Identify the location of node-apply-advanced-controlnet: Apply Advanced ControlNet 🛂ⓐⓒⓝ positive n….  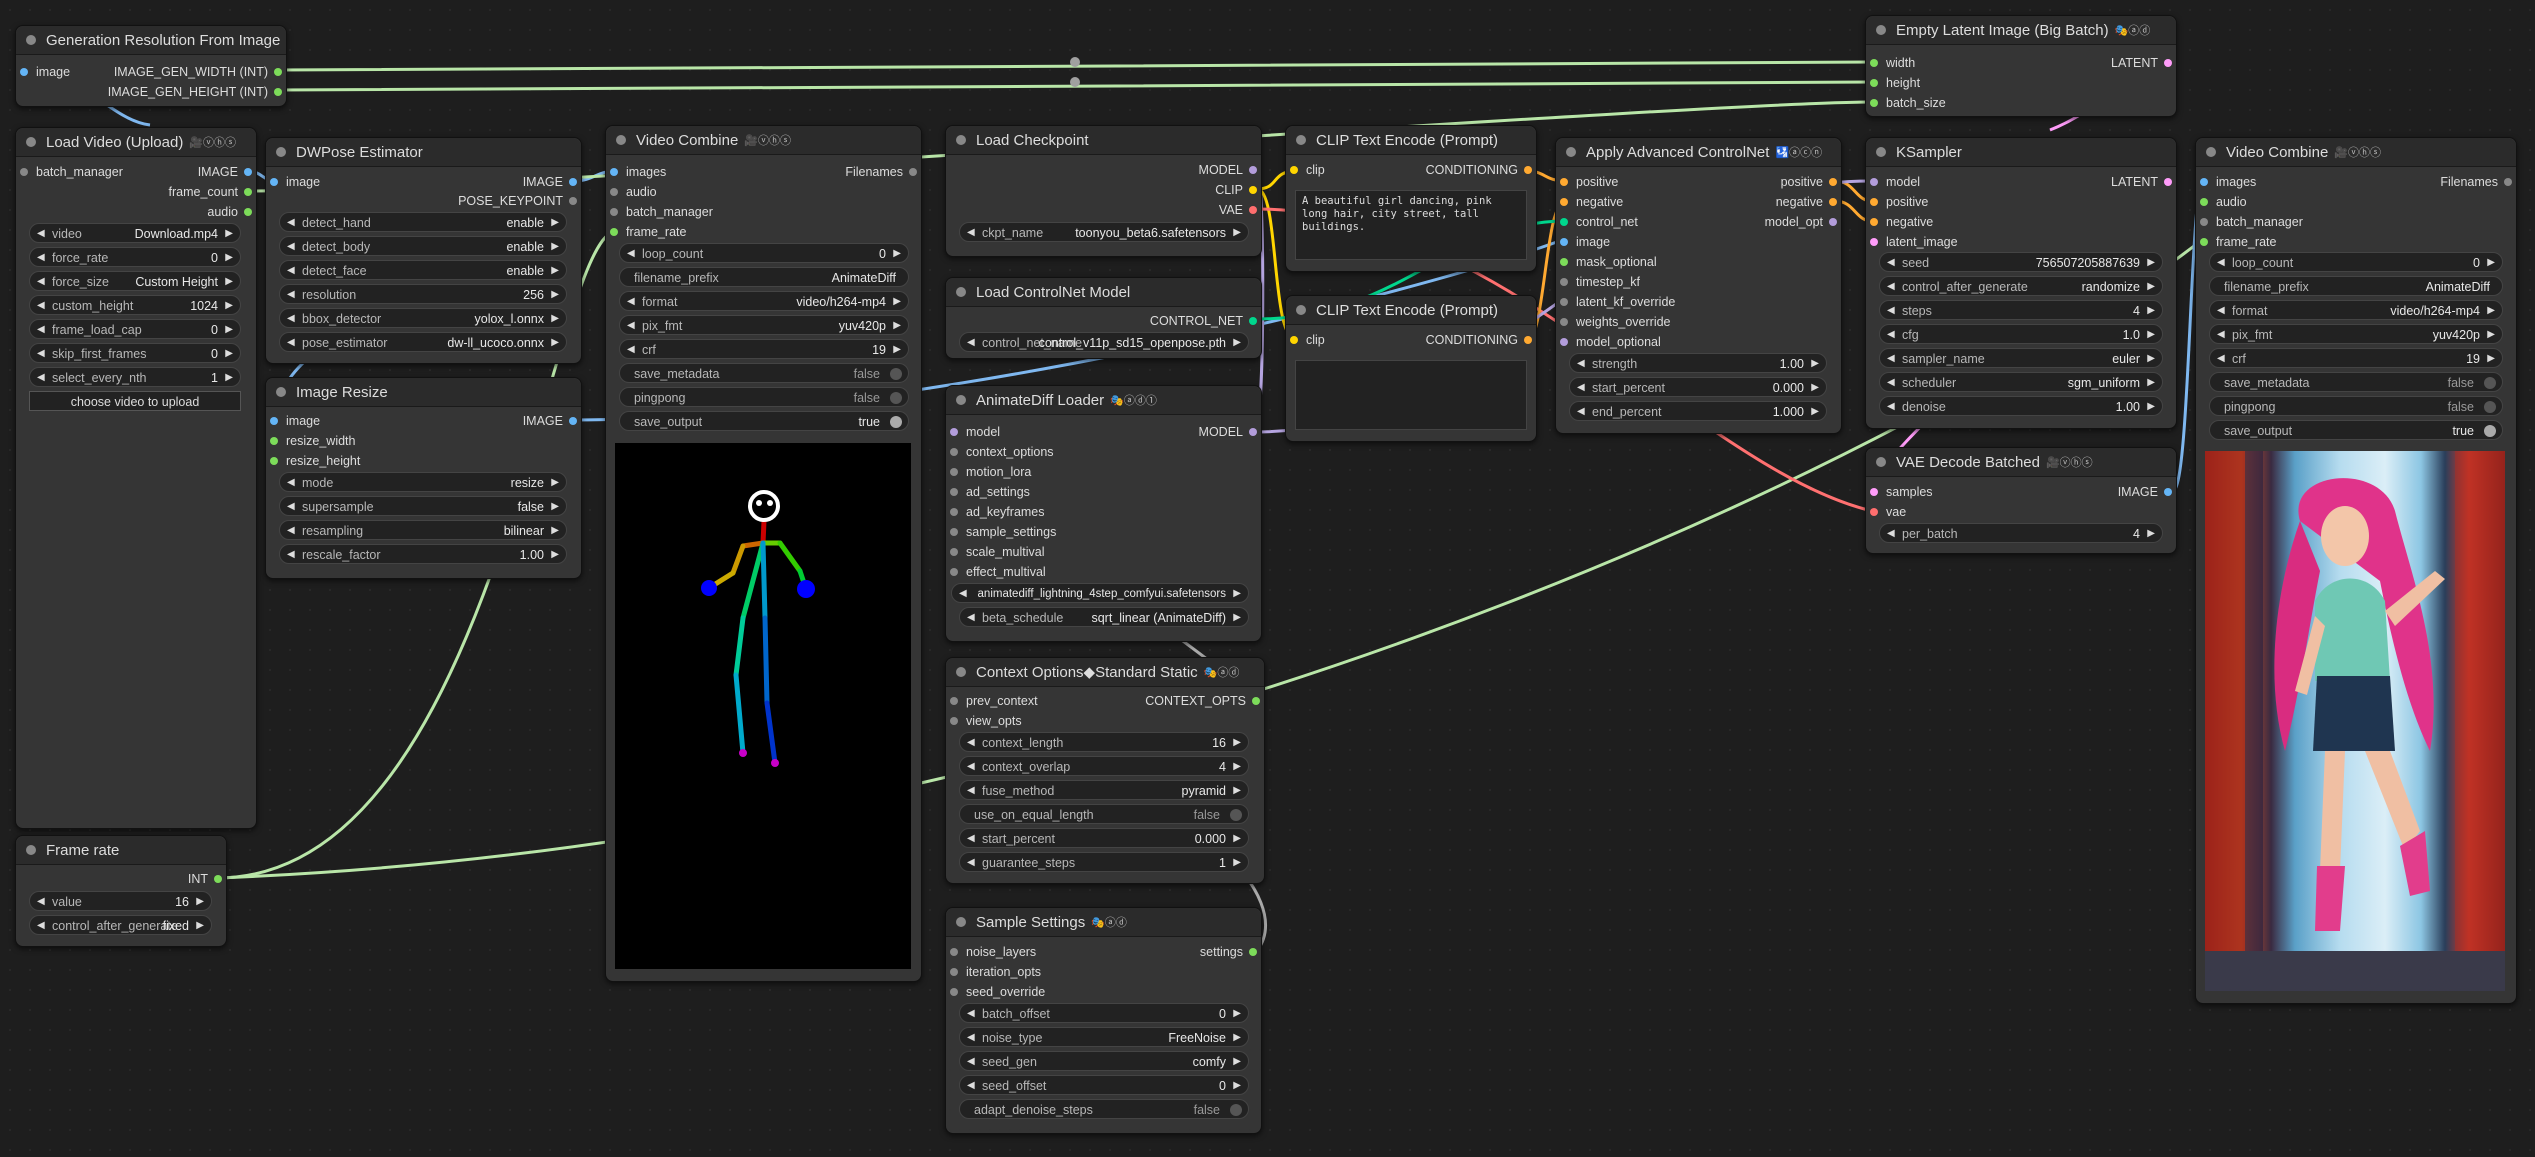
(1698, 285).